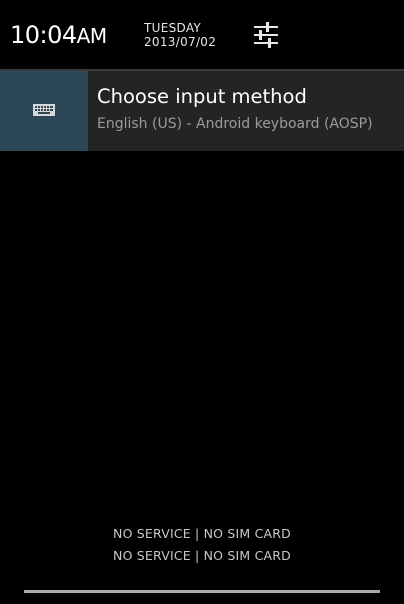 Image resolution: width=404 pixels, height=604 pixels. I want to click on notification-text: English (US) - Android keyboard (AOSP), so click(235, 124).